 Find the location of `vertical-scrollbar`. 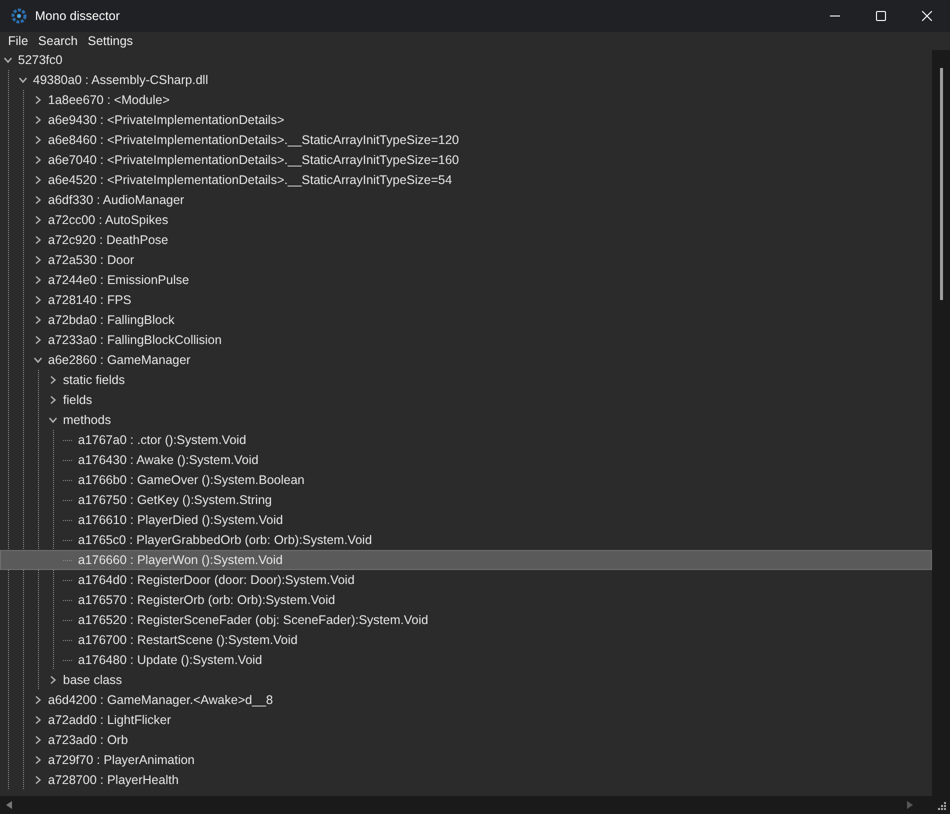

vertical-scrollbar is located at coordinates (941, 423).